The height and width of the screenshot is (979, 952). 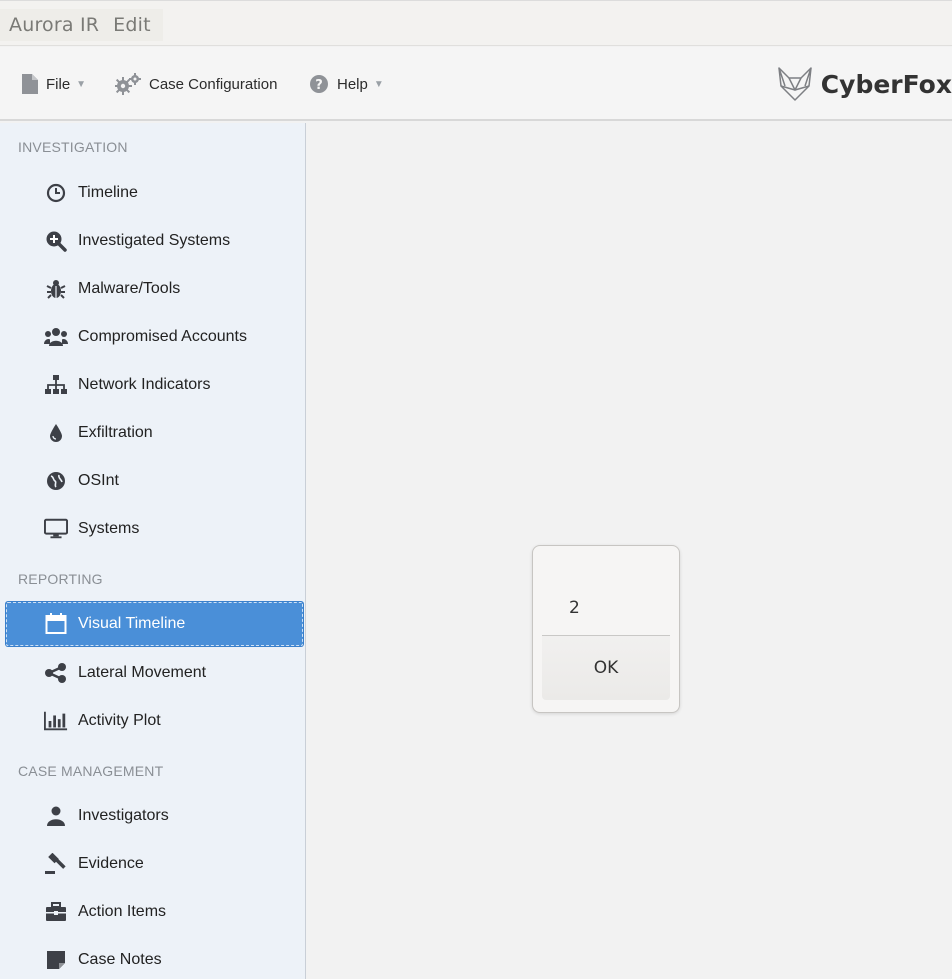 I want to click on clock-icon, so click(x=56, y=193).